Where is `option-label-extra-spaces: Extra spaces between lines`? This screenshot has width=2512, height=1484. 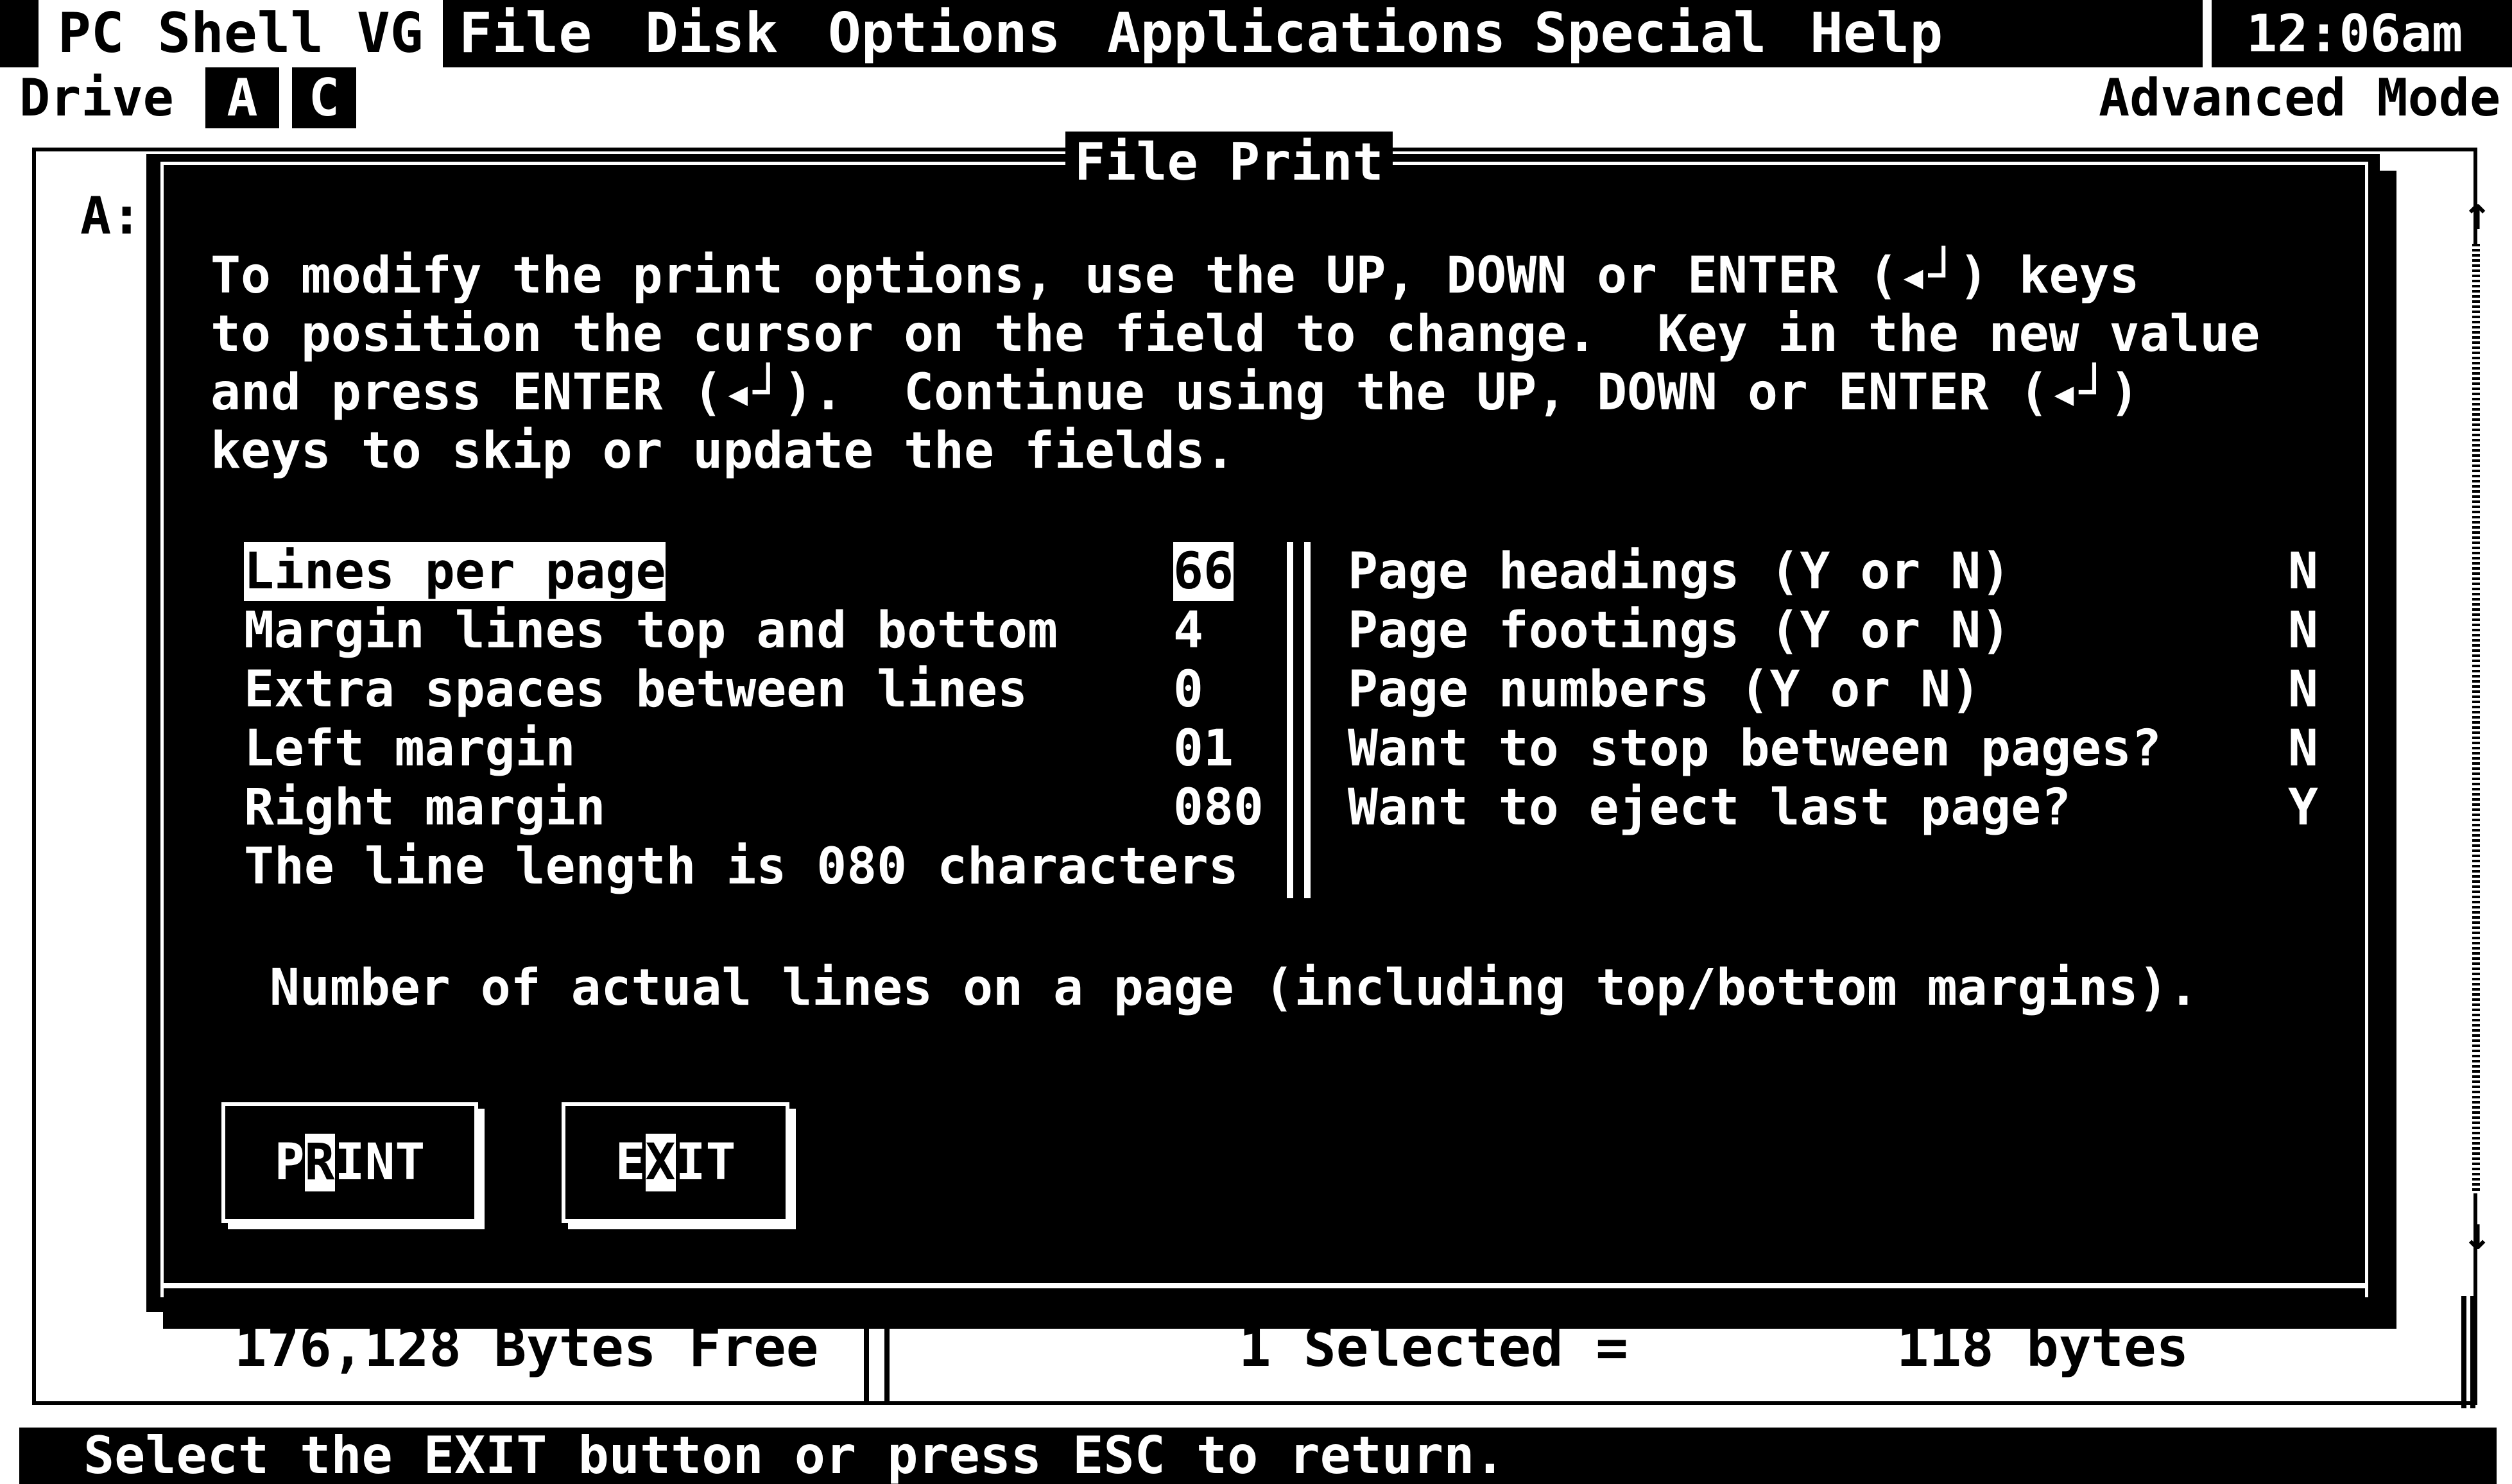 option-label-extra-spaces: Extra spaces between lines is located at coordinates (636, 690).